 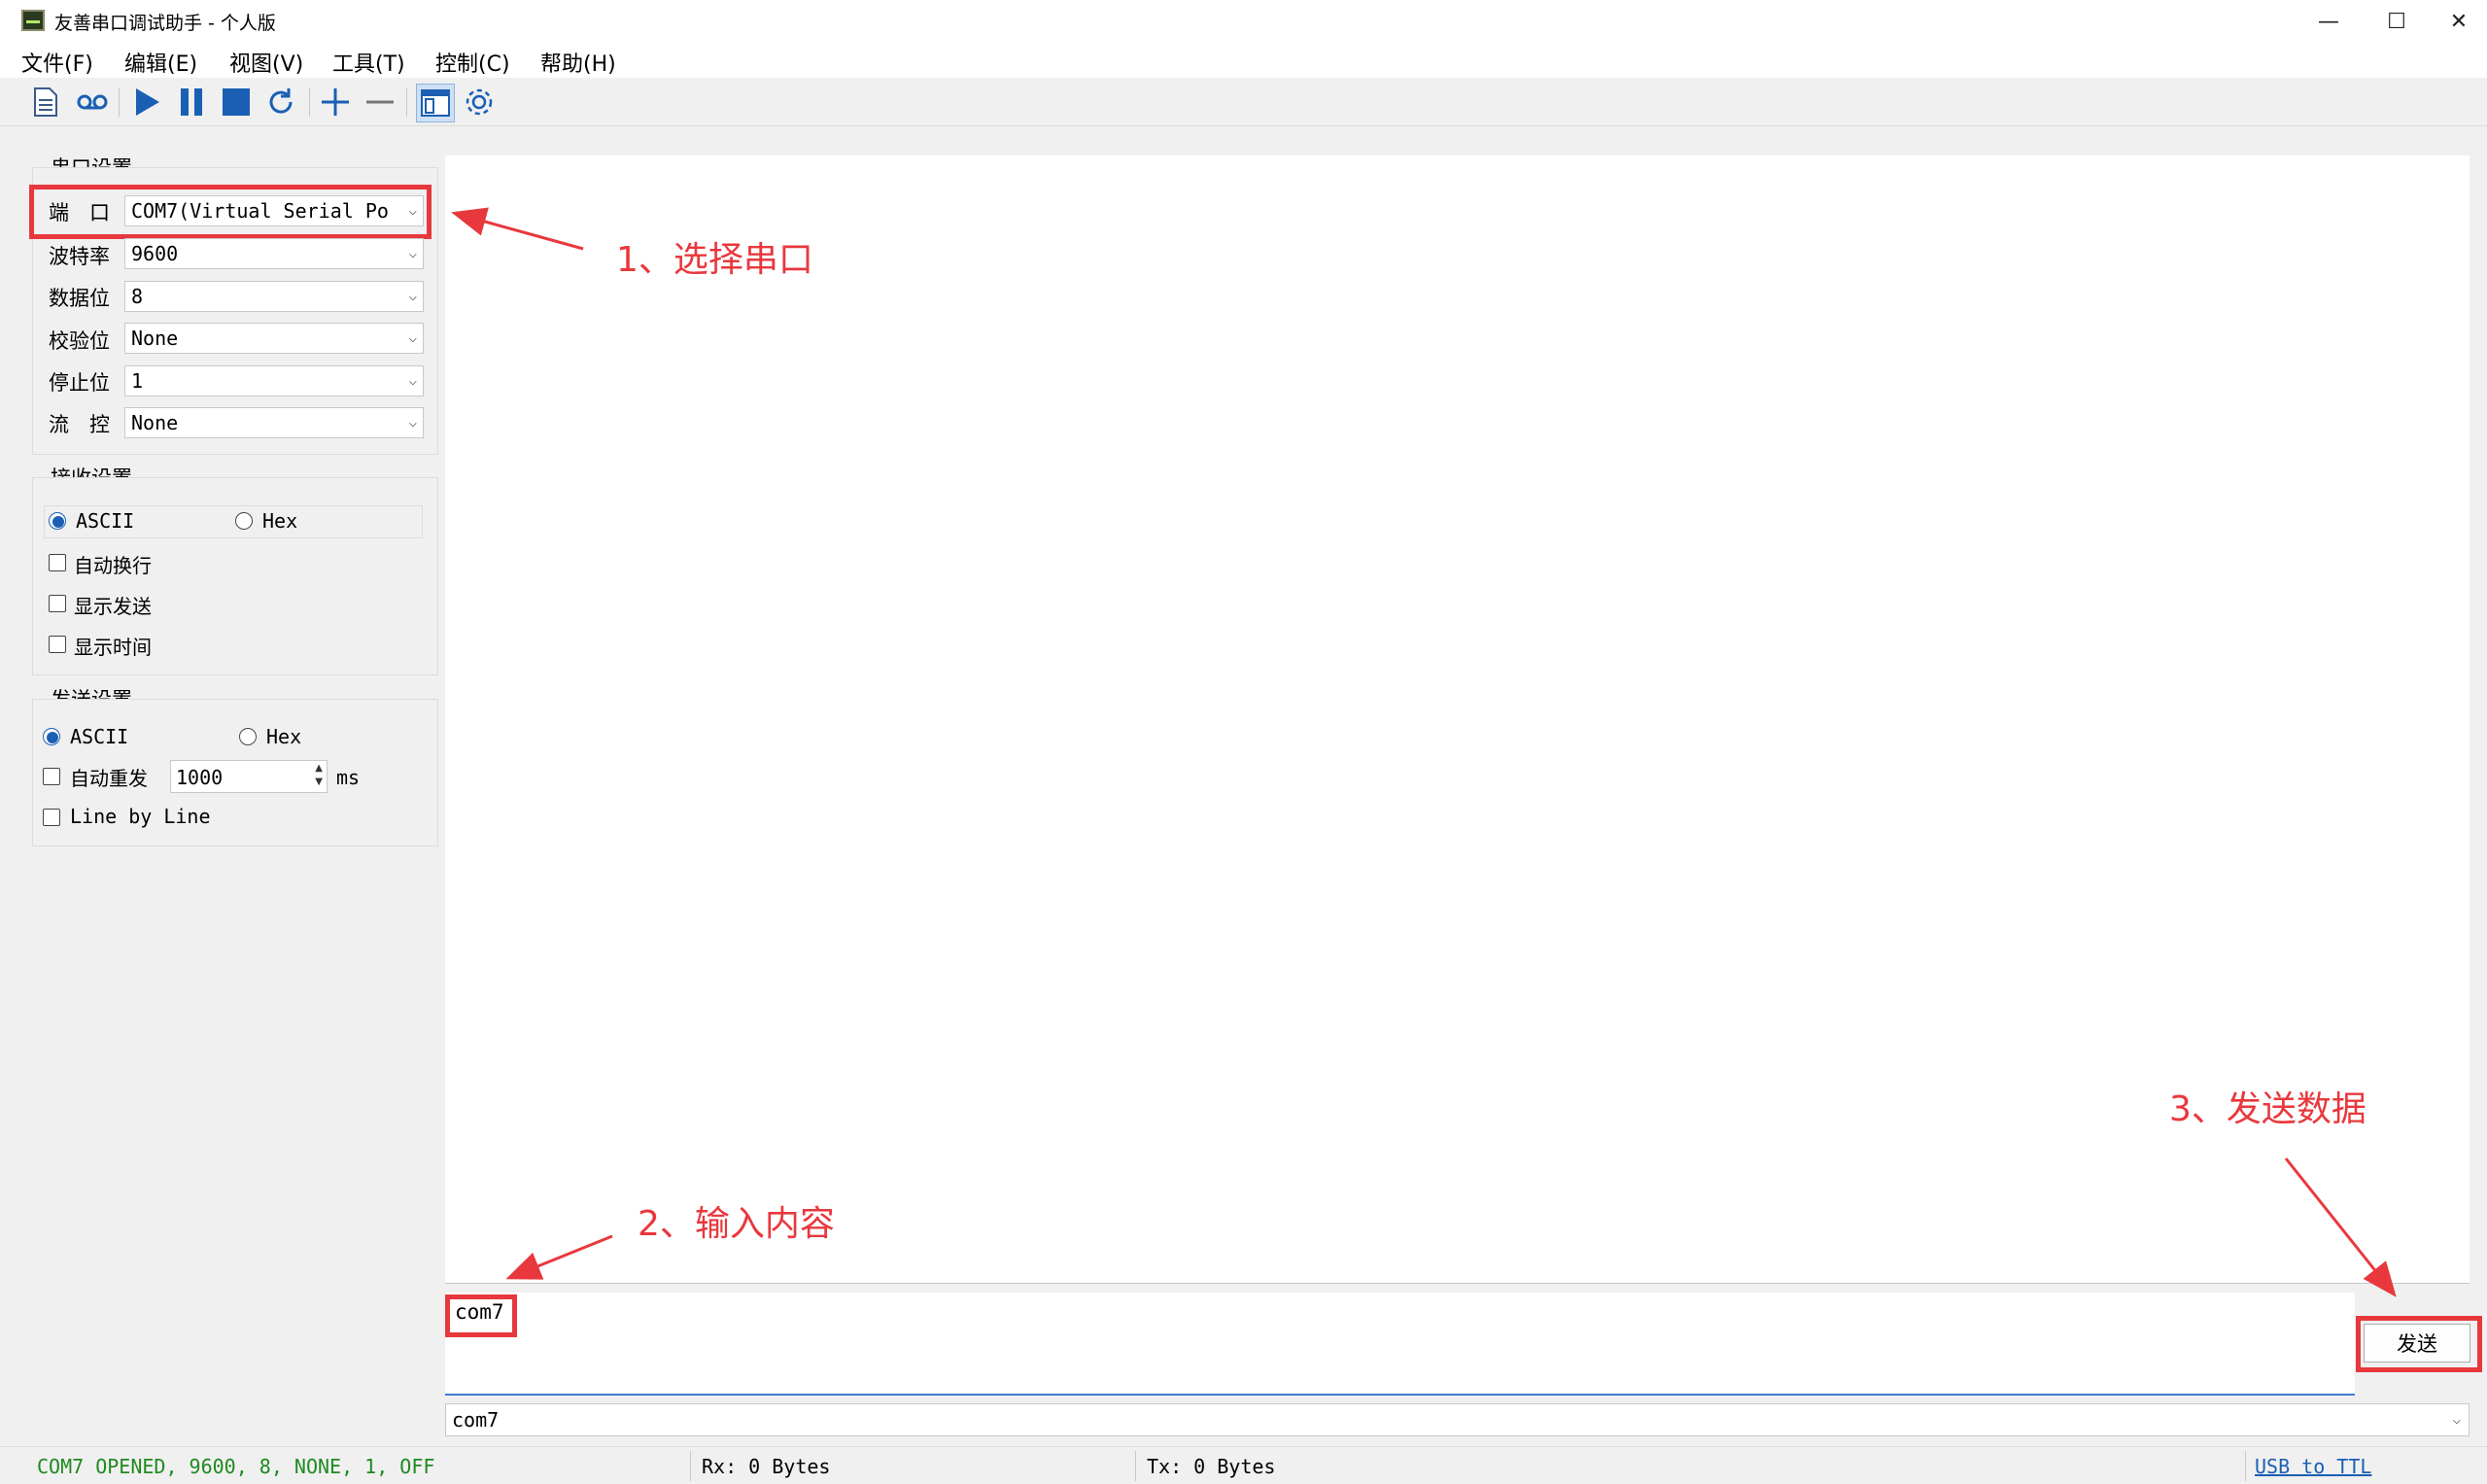 What do you see at coordinates (369, 62) in the screenshot?
I see `menu-tools: 工具(T)` at bounding box center [369, 62].